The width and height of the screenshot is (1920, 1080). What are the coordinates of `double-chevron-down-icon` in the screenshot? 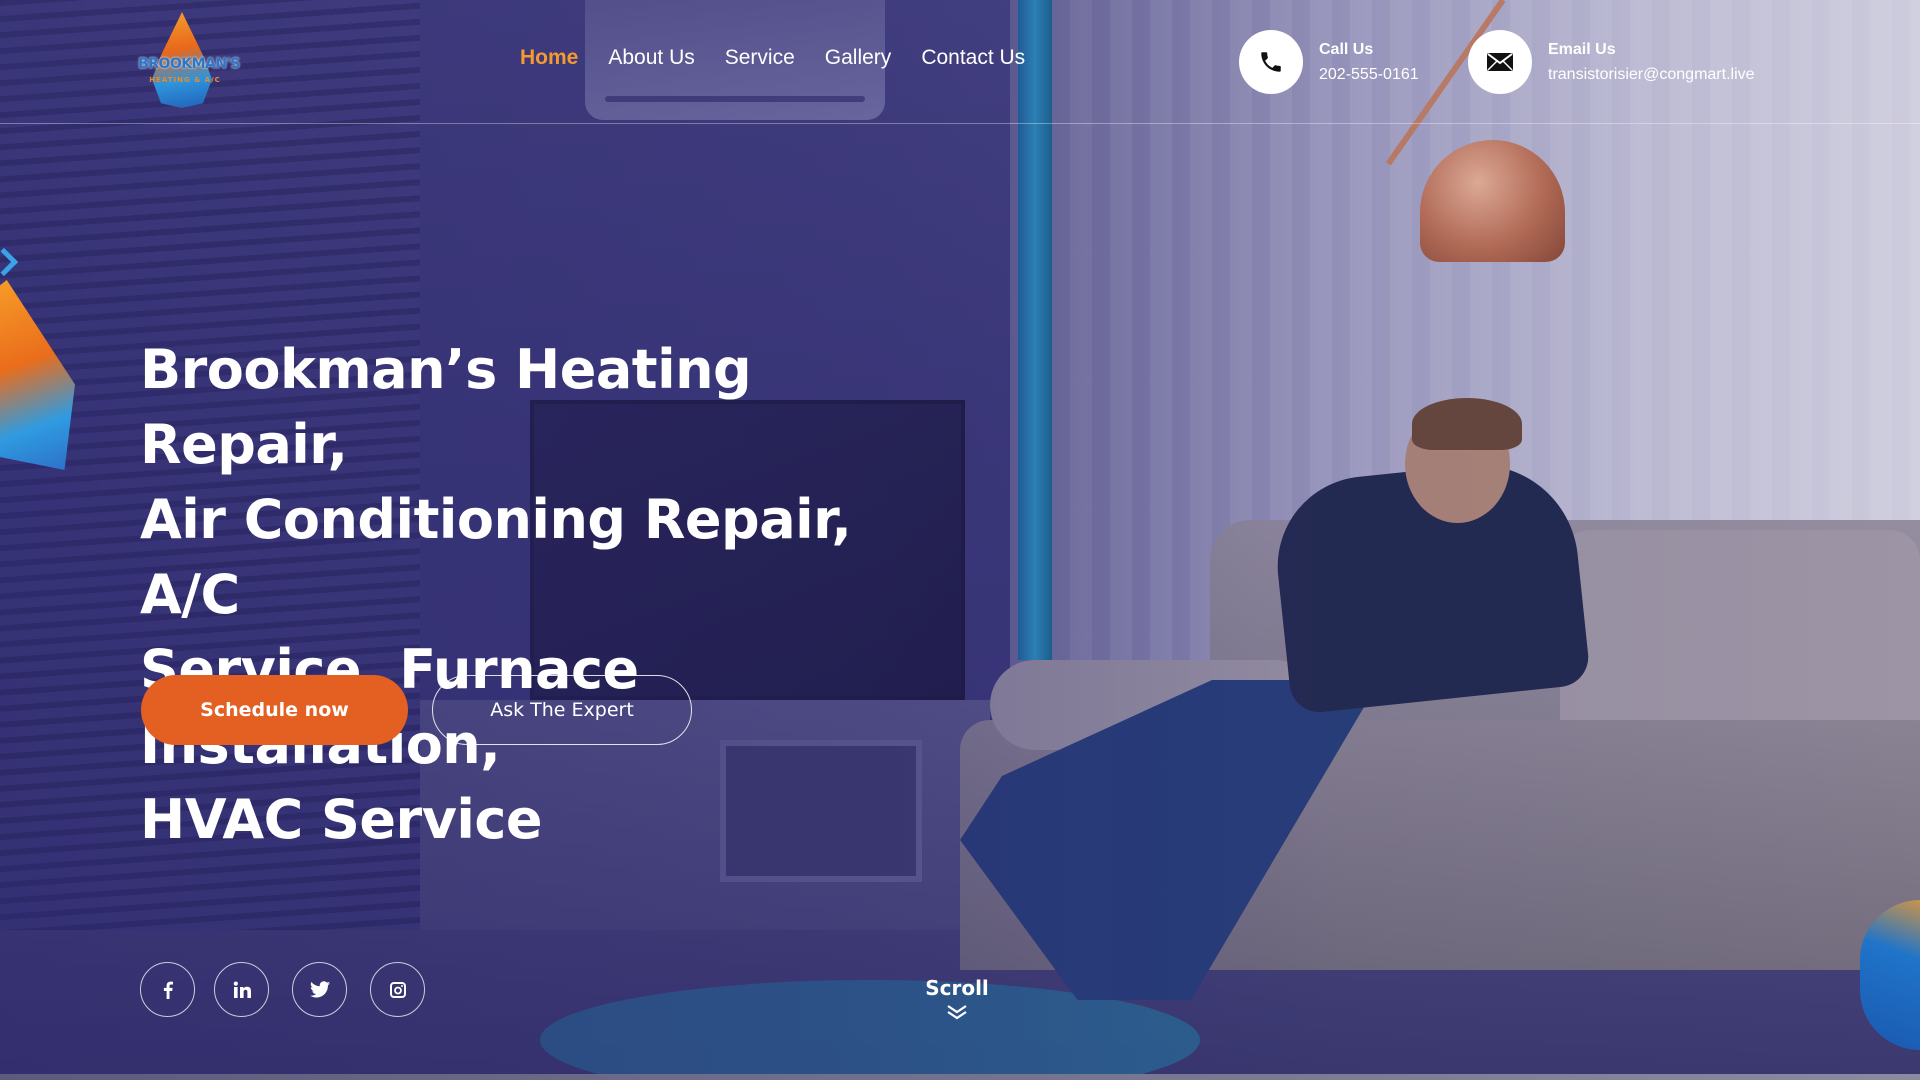 It's located at (957, 1012).